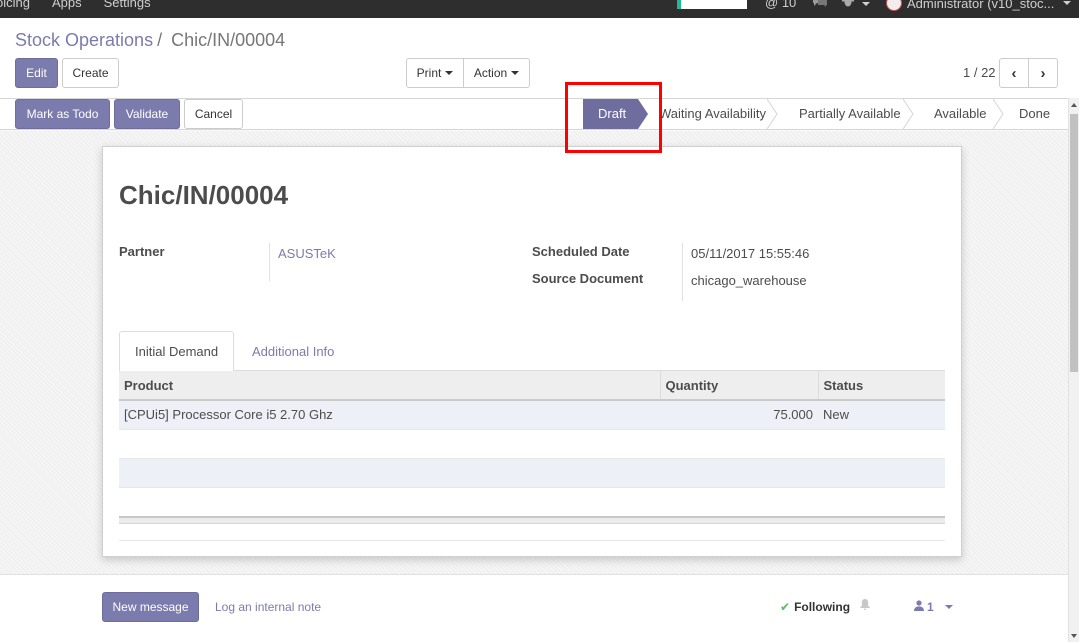  I want to click on pager-value: 1 / 22, so click(979, 72).